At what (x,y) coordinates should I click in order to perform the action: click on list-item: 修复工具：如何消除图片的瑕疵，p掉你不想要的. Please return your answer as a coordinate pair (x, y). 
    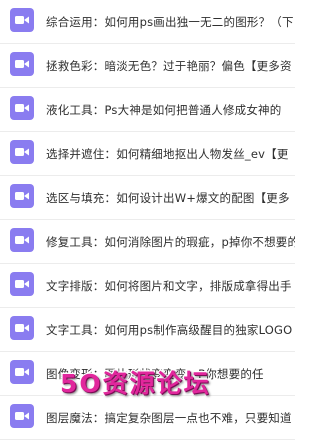
    Looking at the image, I should click on (147, 242).